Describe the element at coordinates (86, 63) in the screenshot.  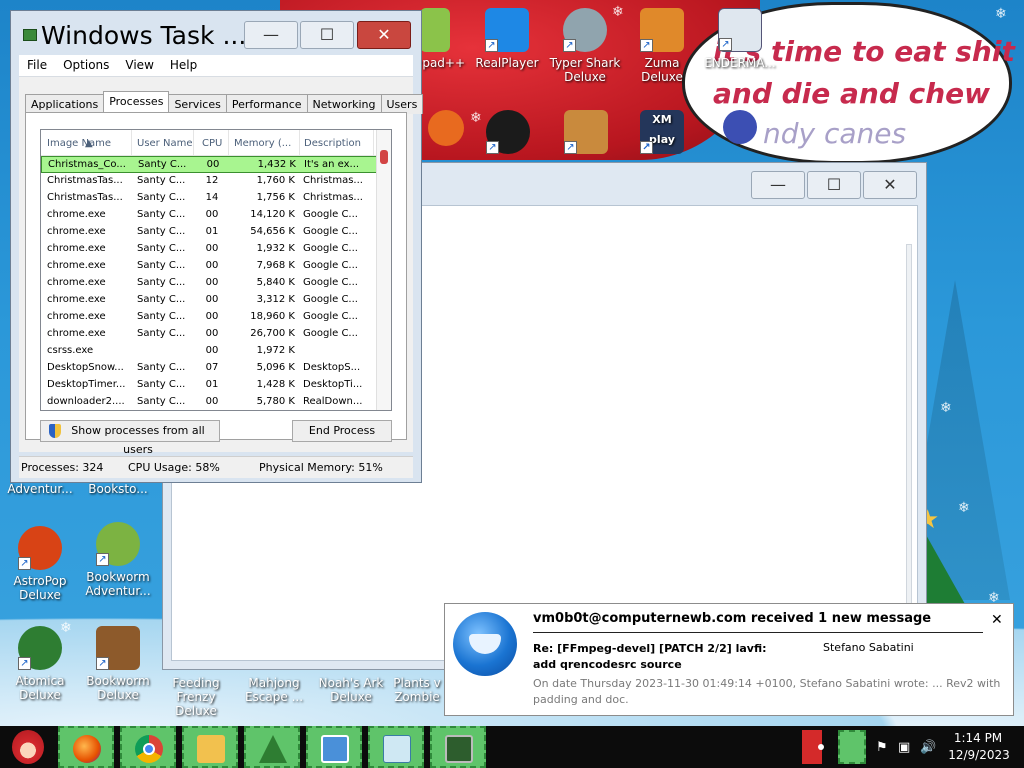
I see `menu-options: Options` at that location.